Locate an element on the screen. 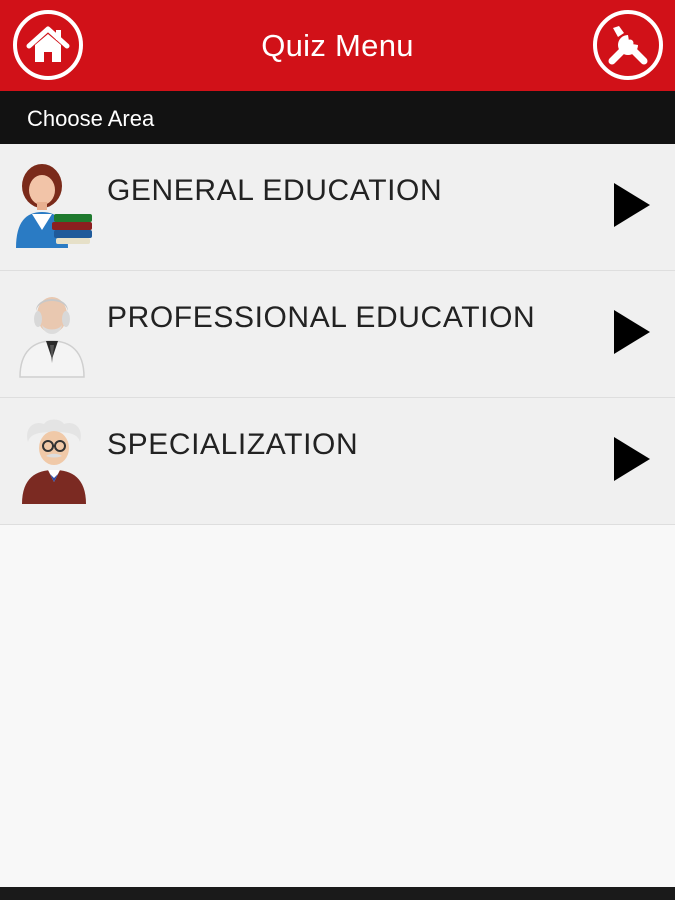  app-header: Quiz Menu is located at coordinates (337, 45).